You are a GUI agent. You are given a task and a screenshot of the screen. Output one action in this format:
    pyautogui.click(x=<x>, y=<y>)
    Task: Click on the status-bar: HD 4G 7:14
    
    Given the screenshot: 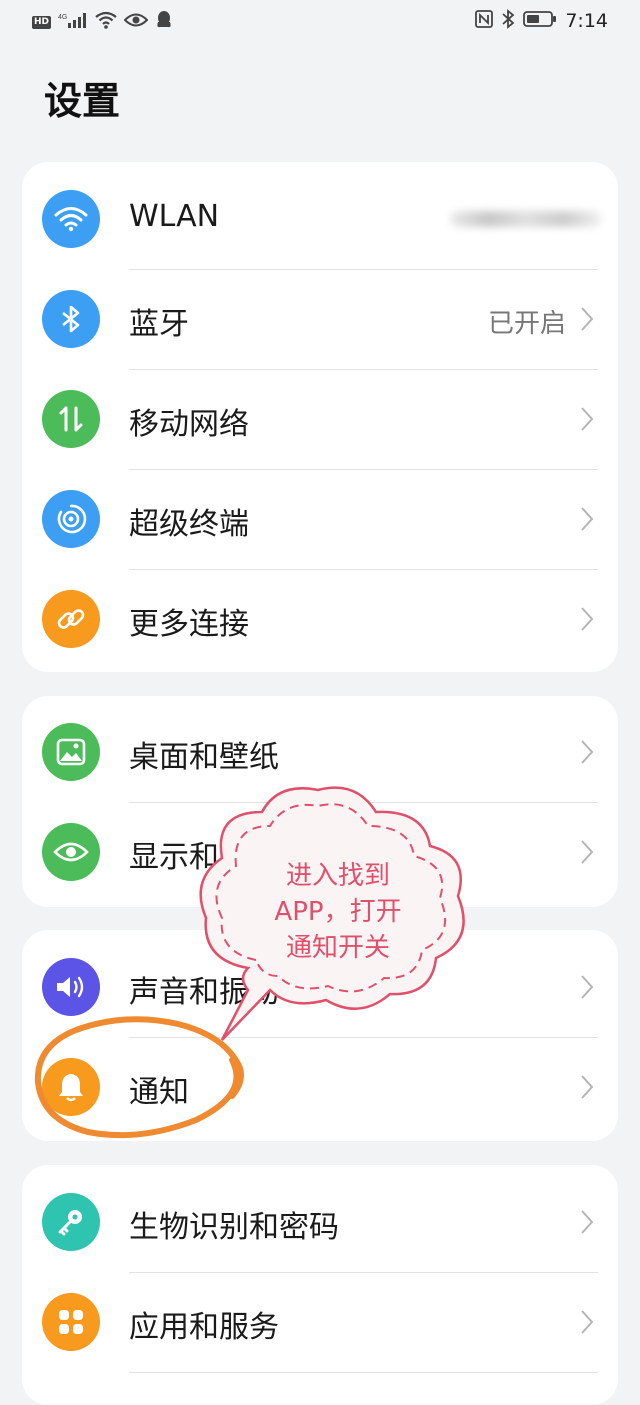 What is the action you would take?
    pyautogui.click(x=320, y=22)
    